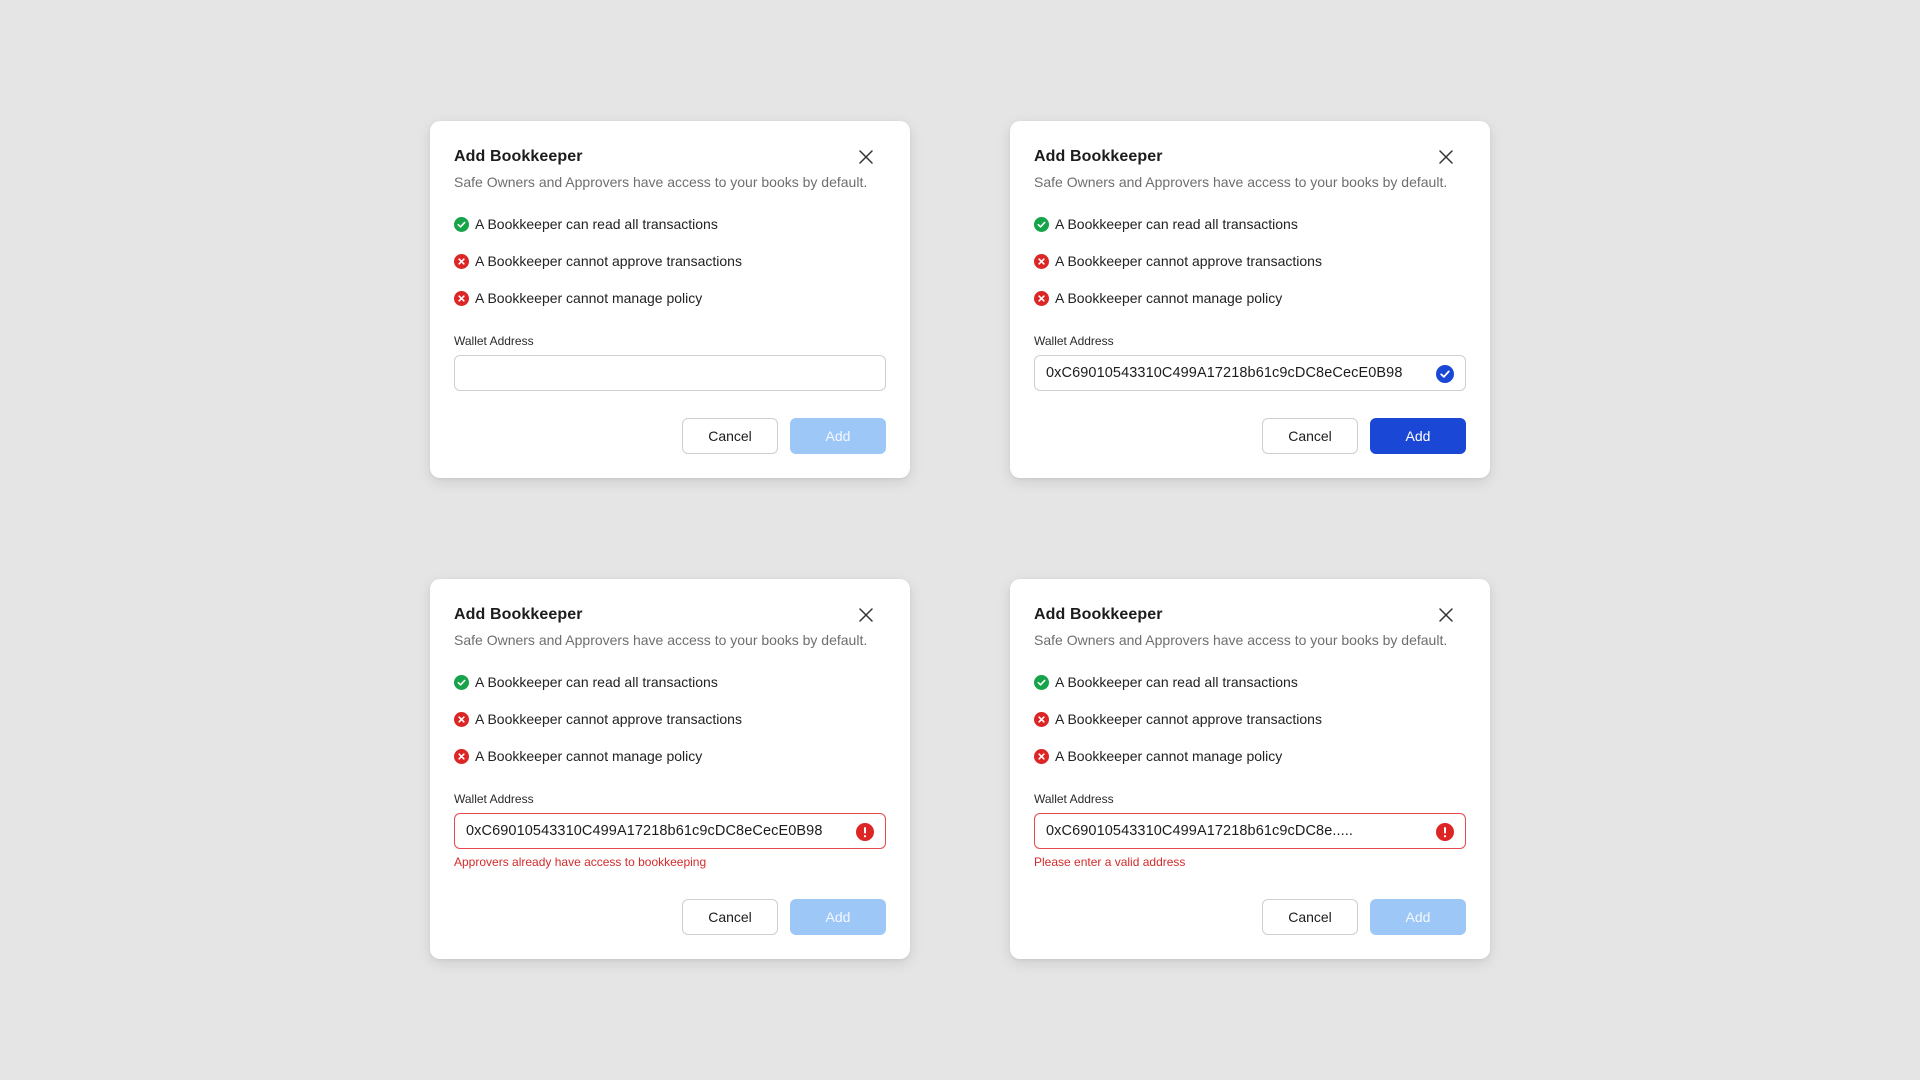 The height and width of the screenshot is (1080, 1920). Describe the element at coordinates (1445, 374) in the screenshot. I see `valid-check-icon` at that location.